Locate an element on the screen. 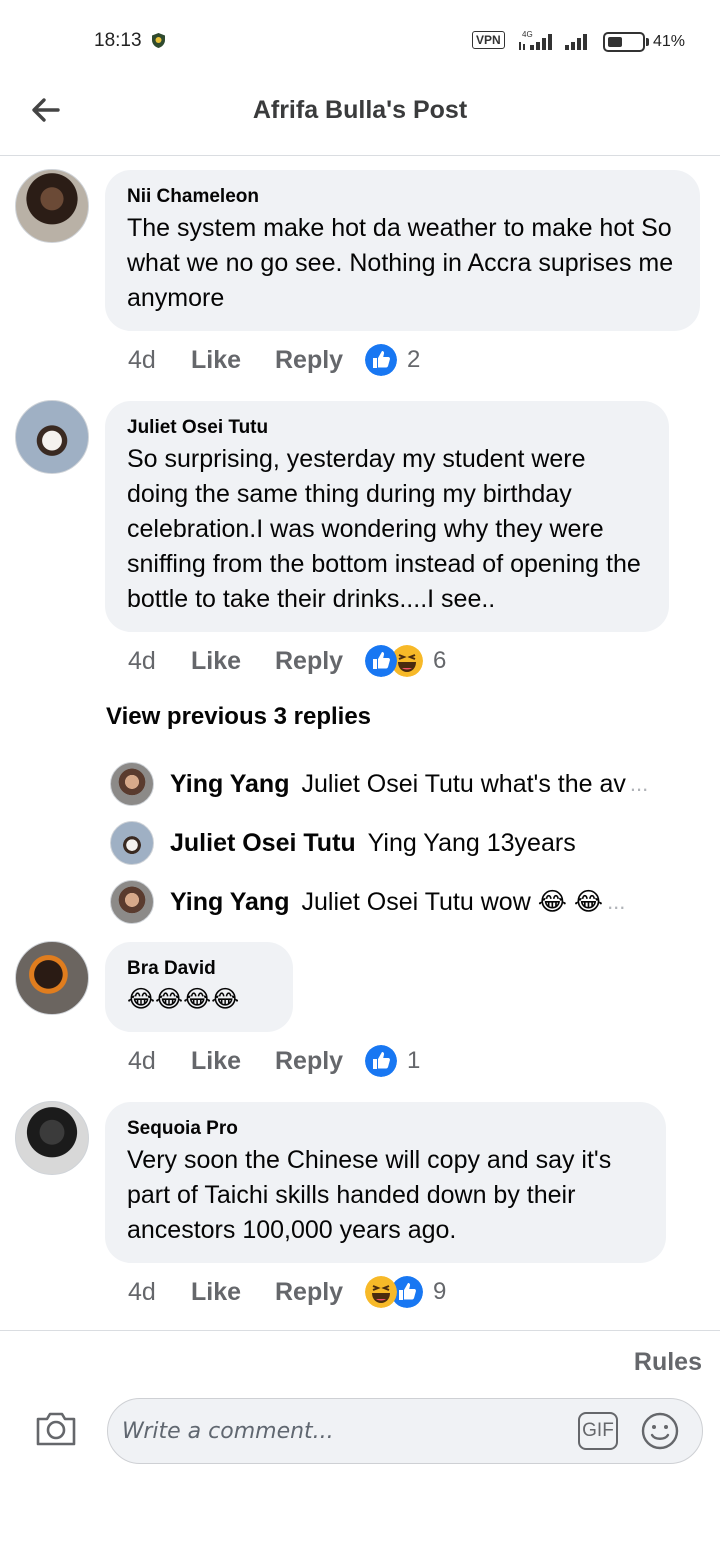 The width and height of the screenshot is (720, 1560). reply-text: Ying Yang 13years is located at coordinates (471, 842).